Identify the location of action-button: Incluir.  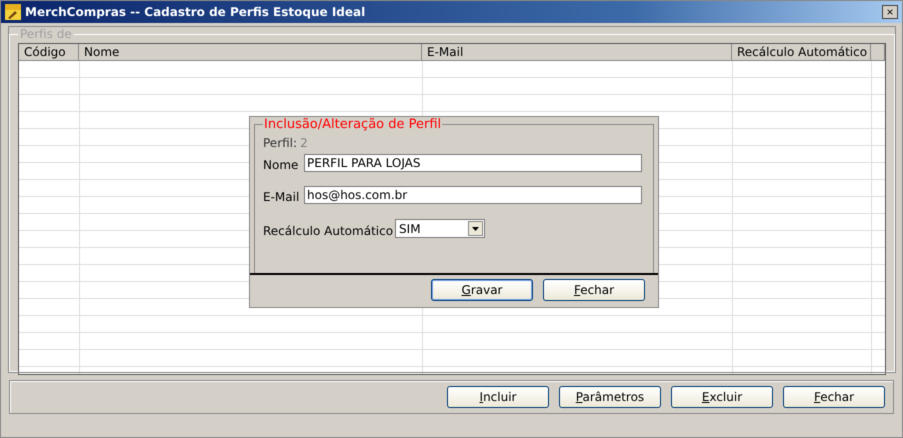
(498, 397).